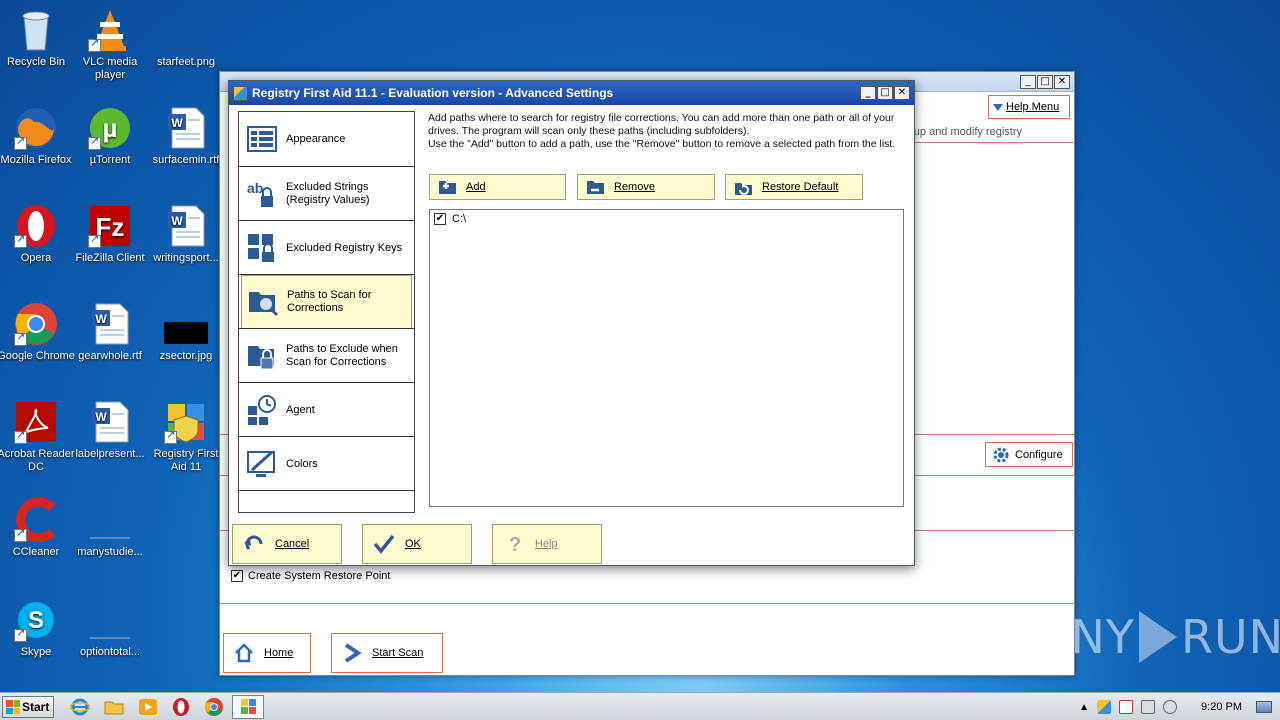 The width and height of the screenshot is (1280, 720). Describe the element at coordinates (1148, 707) in the screenshot. I see `network-icon` at that location.